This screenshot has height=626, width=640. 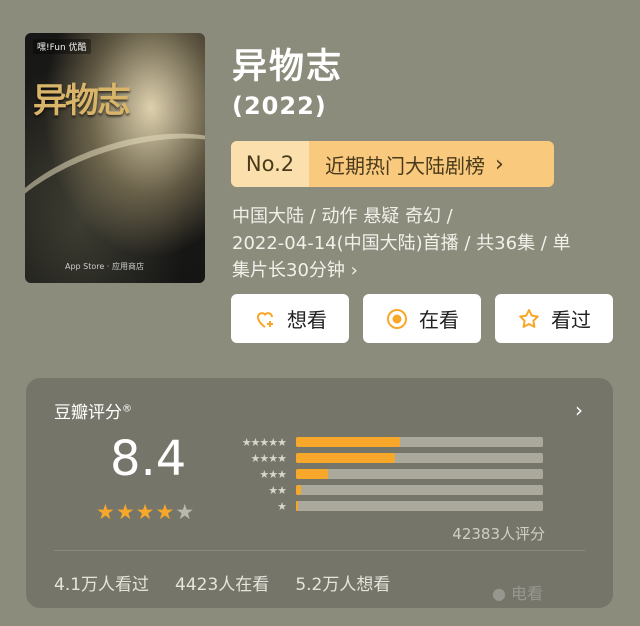 What do you see at coordinates (401, 243) in the screenshot?
I see `meta-line: 2022-04-14(中国大陆)首播 / 共36集 / 单` at bounding box center [401, 243].